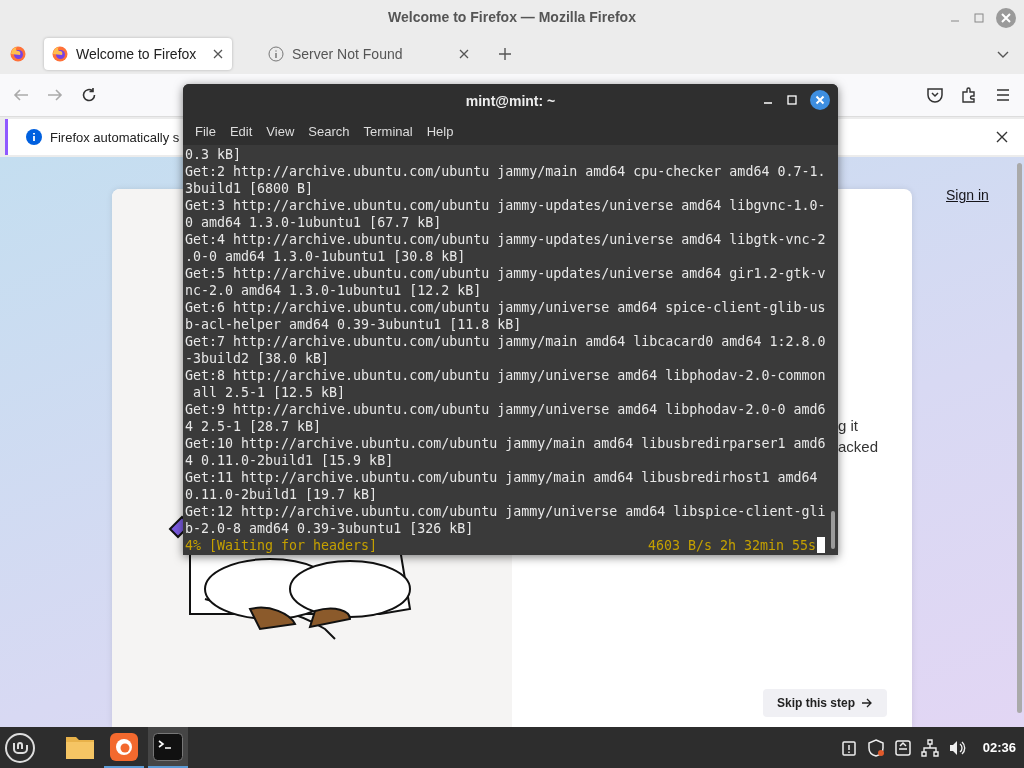 This screenshot has height=768, width=1024. What do you see at coordinates (205, 131) in the screenshot?
I see `menu-item: File` at bounding box center [205, 131].